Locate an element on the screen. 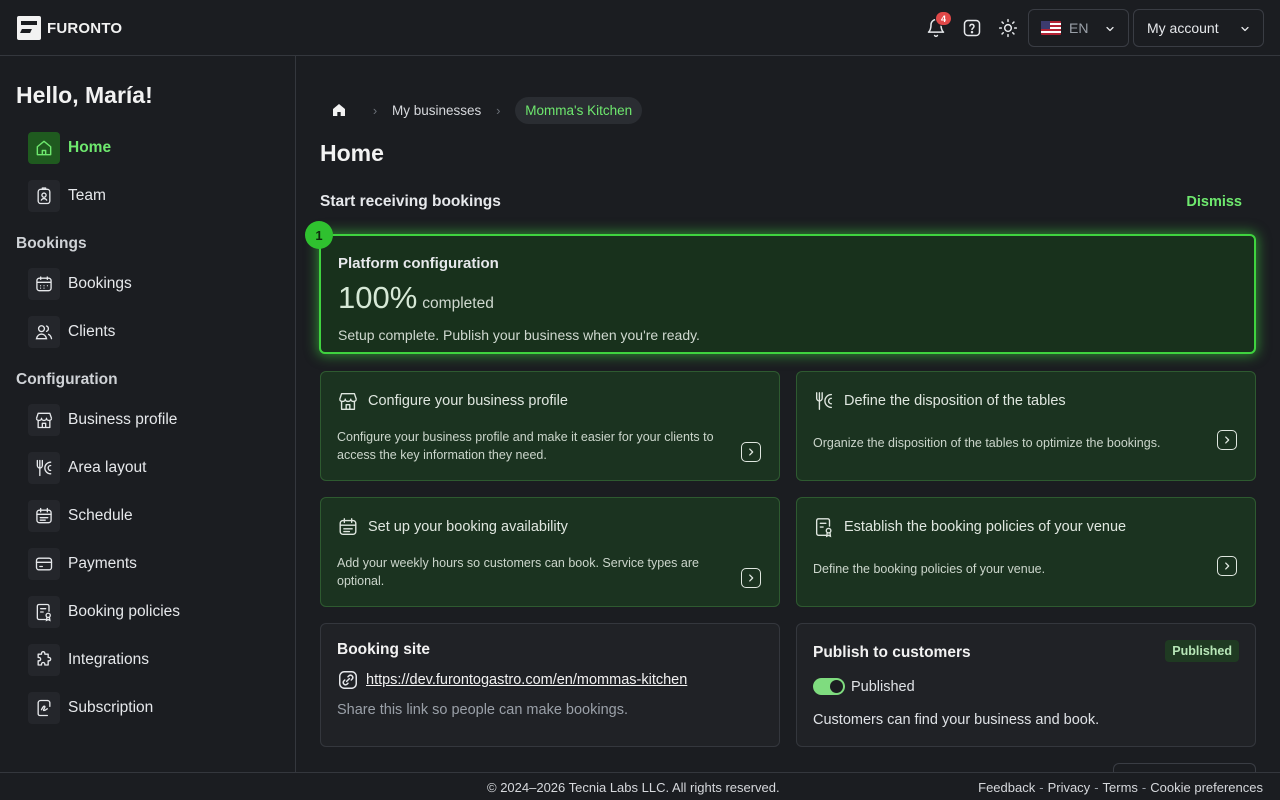  notifications-count-badge: 4 is located at coordinates (943, 18).